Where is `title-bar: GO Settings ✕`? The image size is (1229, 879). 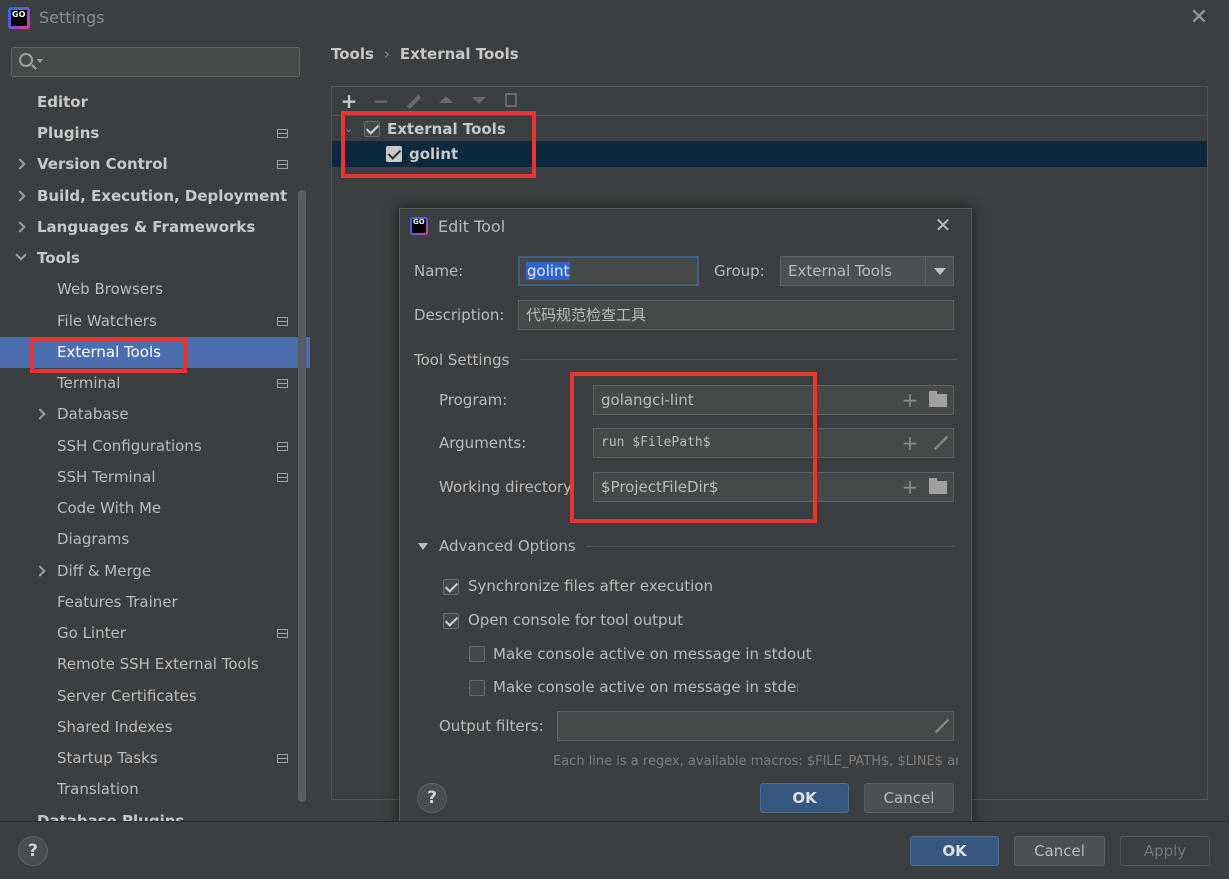 title-bar: GO Settings ✕ is located at coordinates (614, 18).